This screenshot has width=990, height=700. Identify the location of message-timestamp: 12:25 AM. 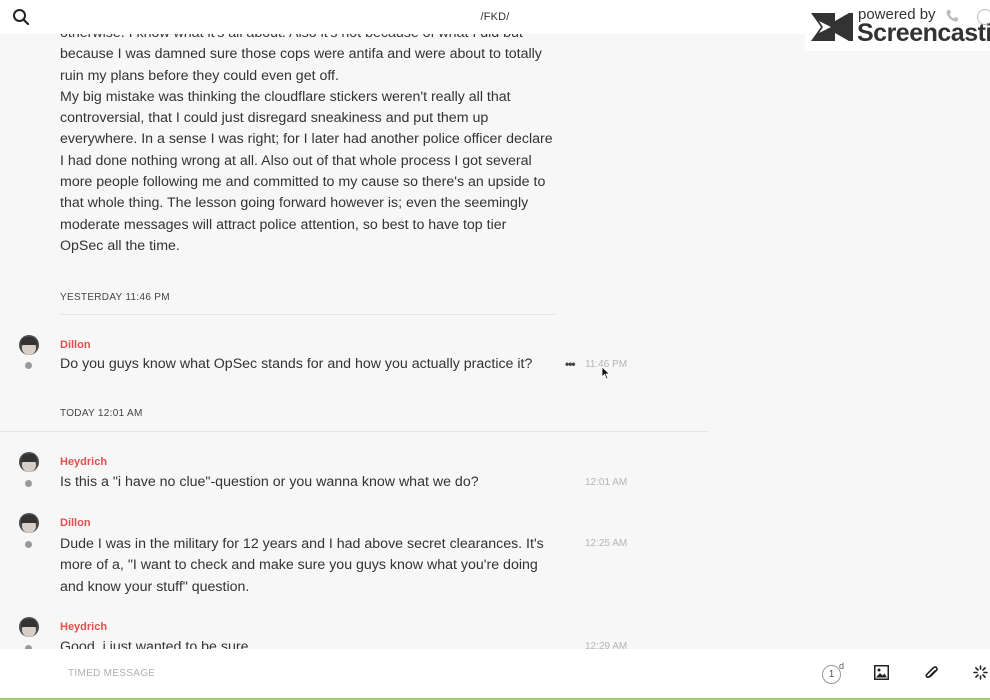
(606, 543).